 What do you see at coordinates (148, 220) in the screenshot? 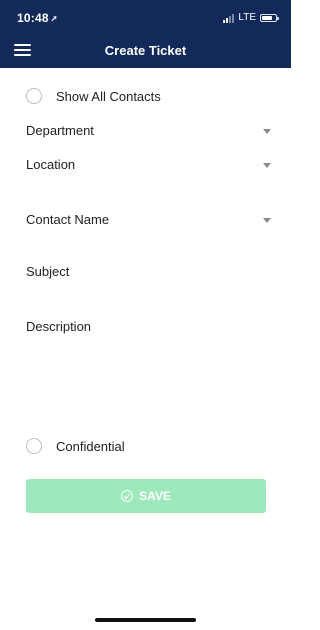
I see `contact-name-dropdown: Contact Name` at bounding box center [148, 220].